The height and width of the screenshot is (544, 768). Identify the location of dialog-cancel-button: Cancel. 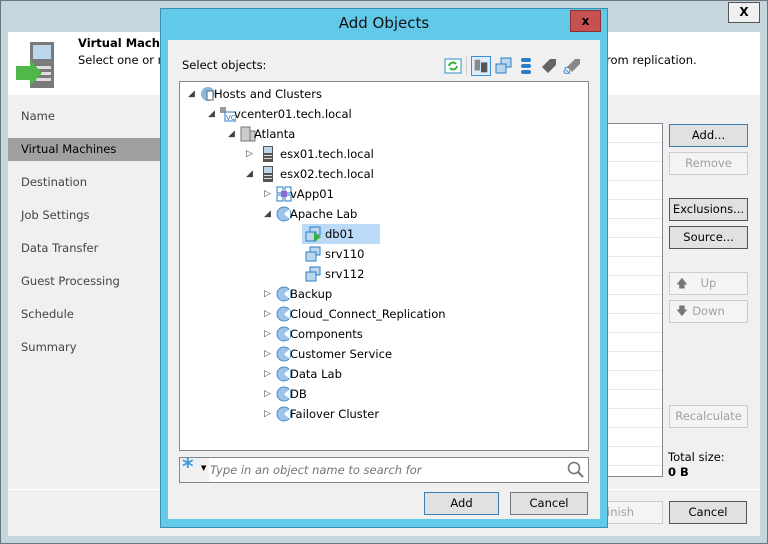
(549, 503).